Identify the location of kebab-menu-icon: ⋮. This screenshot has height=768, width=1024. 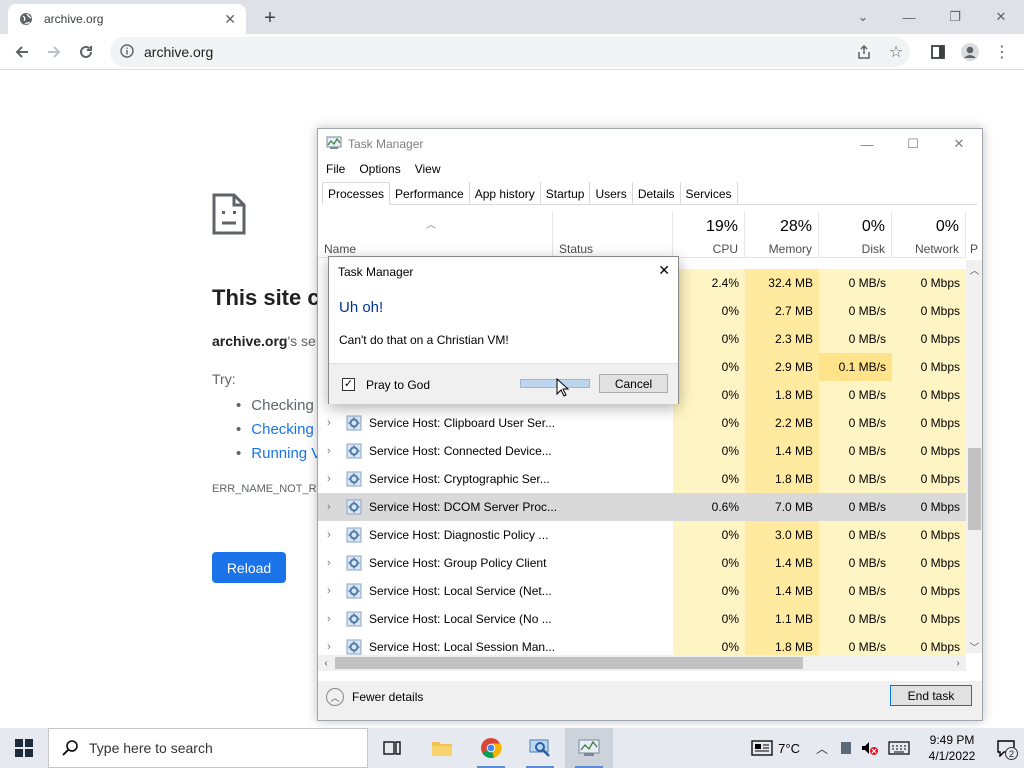
(1002, 52).